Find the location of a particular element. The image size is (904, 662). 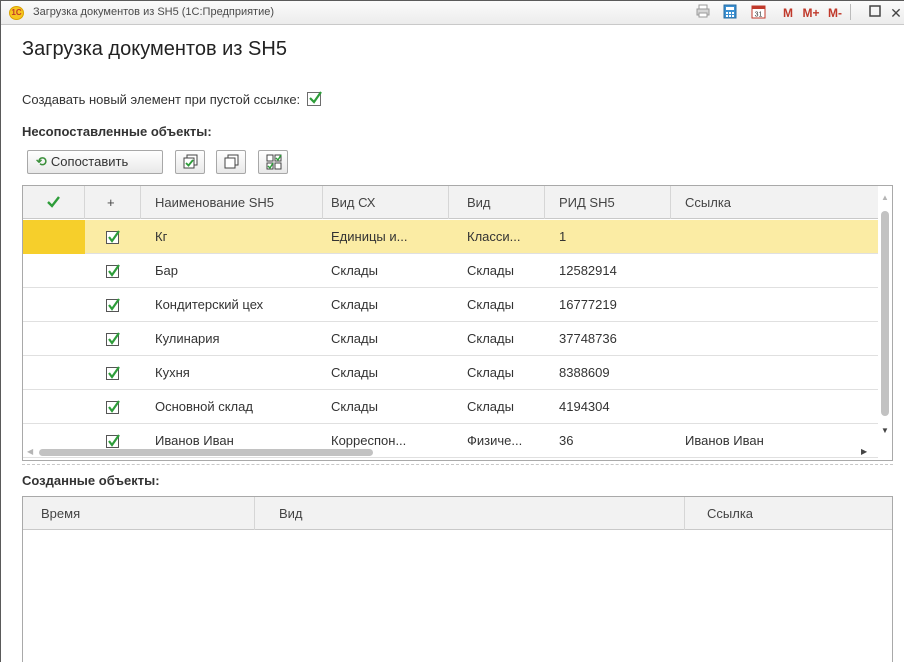

cell-rid: 8388609 is located at coordinates (608, 373).